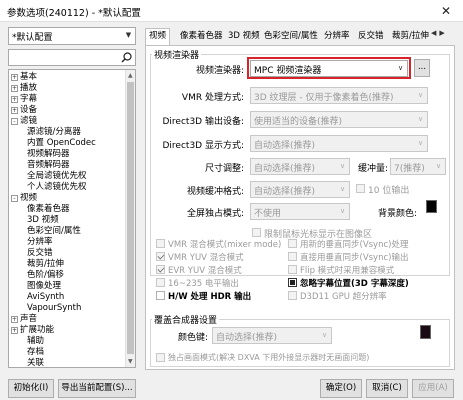  I want to click on restrict-cursor-checkbox, so click(256, 232).